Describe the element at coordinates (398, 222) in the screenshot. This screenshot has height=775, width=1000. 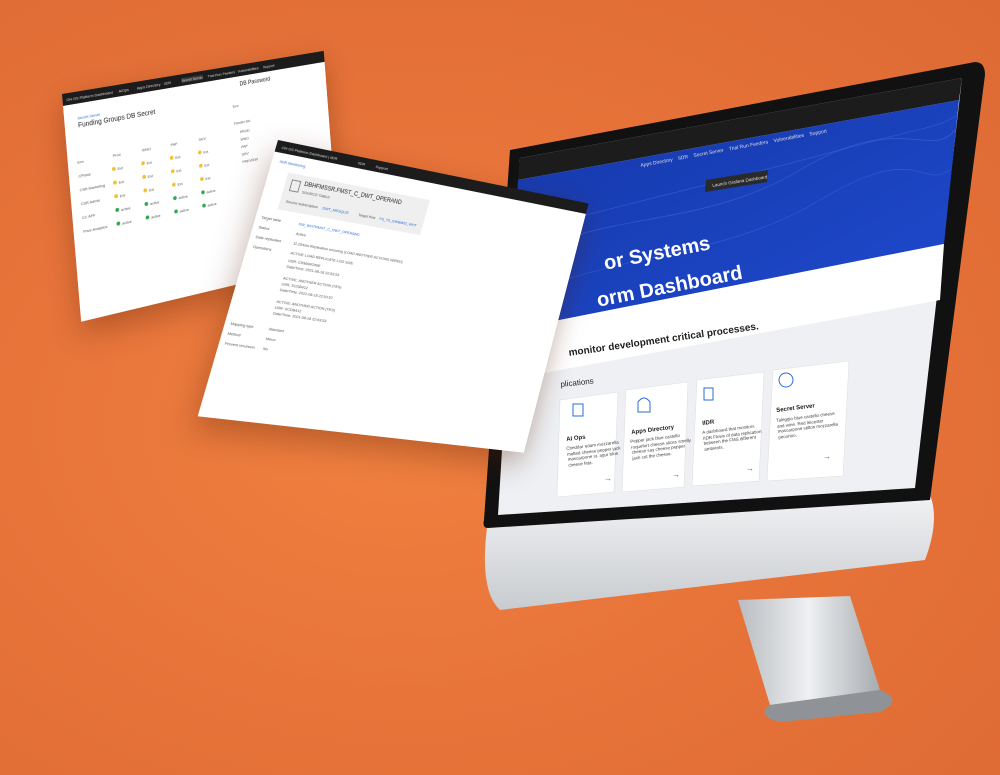
I see `target-link: FS_TS_DWBM02_WHT` at that location.